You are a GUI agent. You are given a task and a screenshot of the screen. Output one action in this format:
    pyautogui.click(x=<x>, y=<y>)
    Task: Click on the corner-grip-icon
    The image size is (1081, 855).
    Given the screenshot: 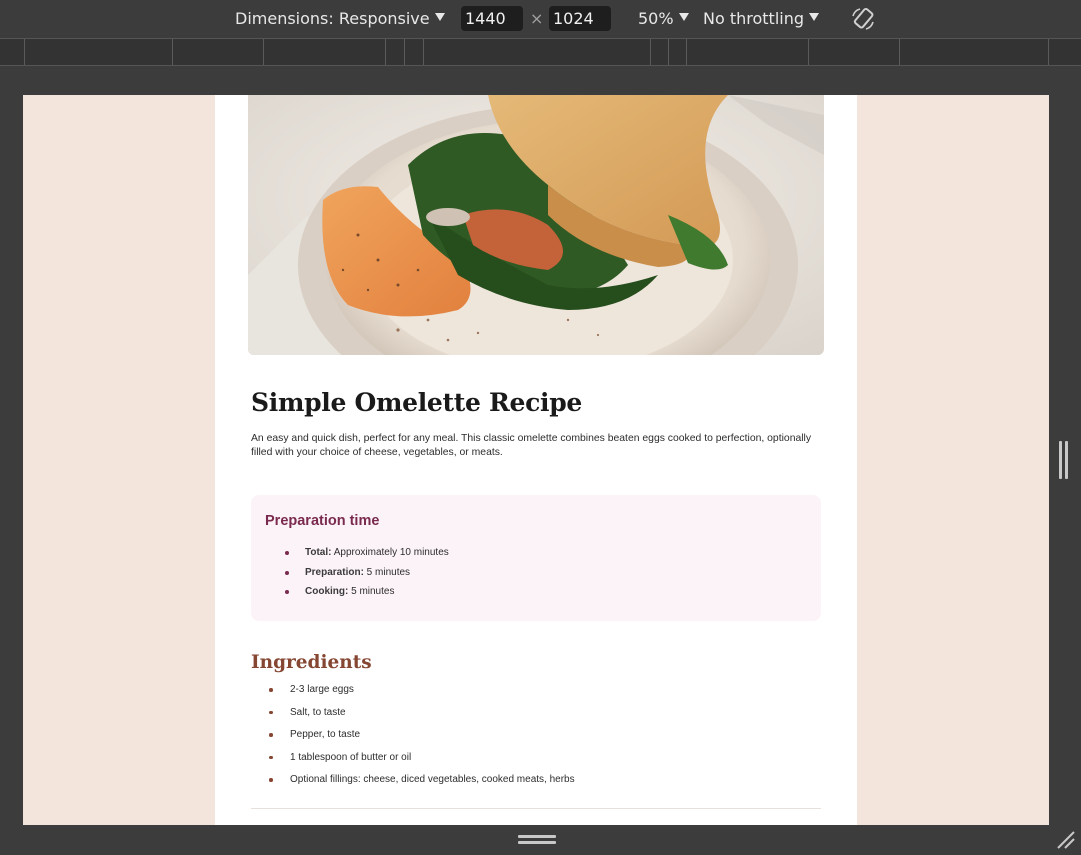 What is the action you would take?
    pyautogui.click(x=1065, y=839)
    